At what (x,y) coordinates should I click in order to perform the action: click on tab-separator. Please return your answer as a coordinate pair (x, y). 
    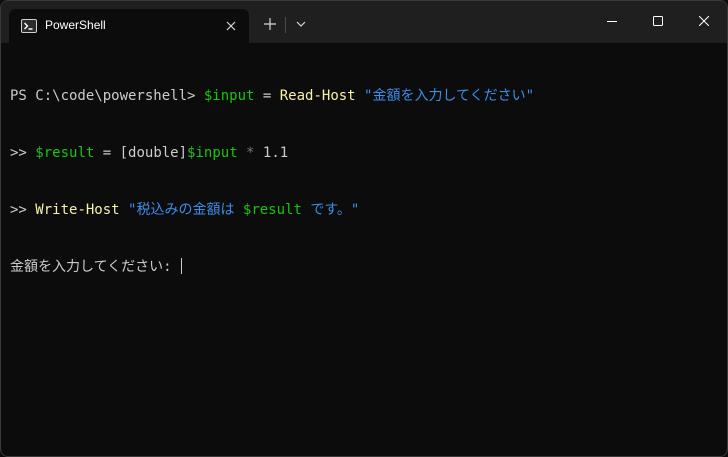
    Looking at the image, I should click on (285, 25).